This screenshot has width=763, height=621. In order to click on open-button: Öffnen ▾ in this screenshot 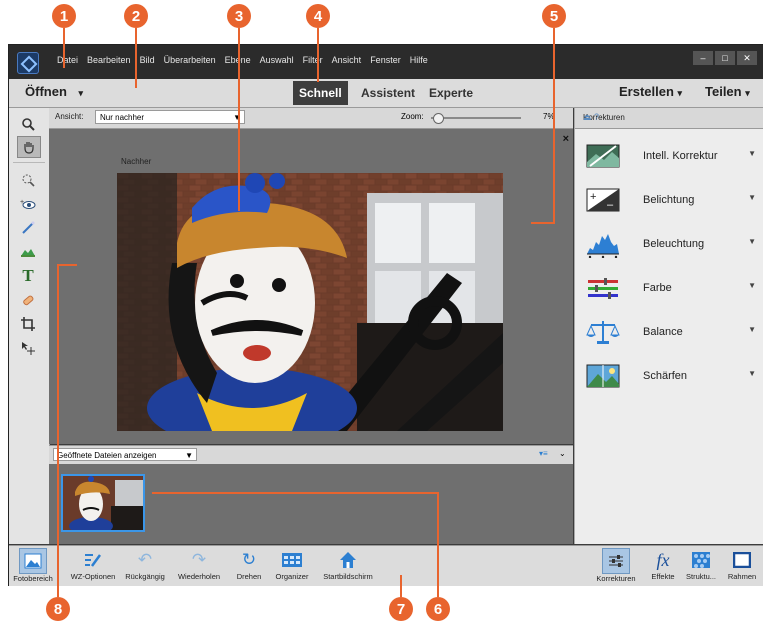, I will do `click(54, 91)`.